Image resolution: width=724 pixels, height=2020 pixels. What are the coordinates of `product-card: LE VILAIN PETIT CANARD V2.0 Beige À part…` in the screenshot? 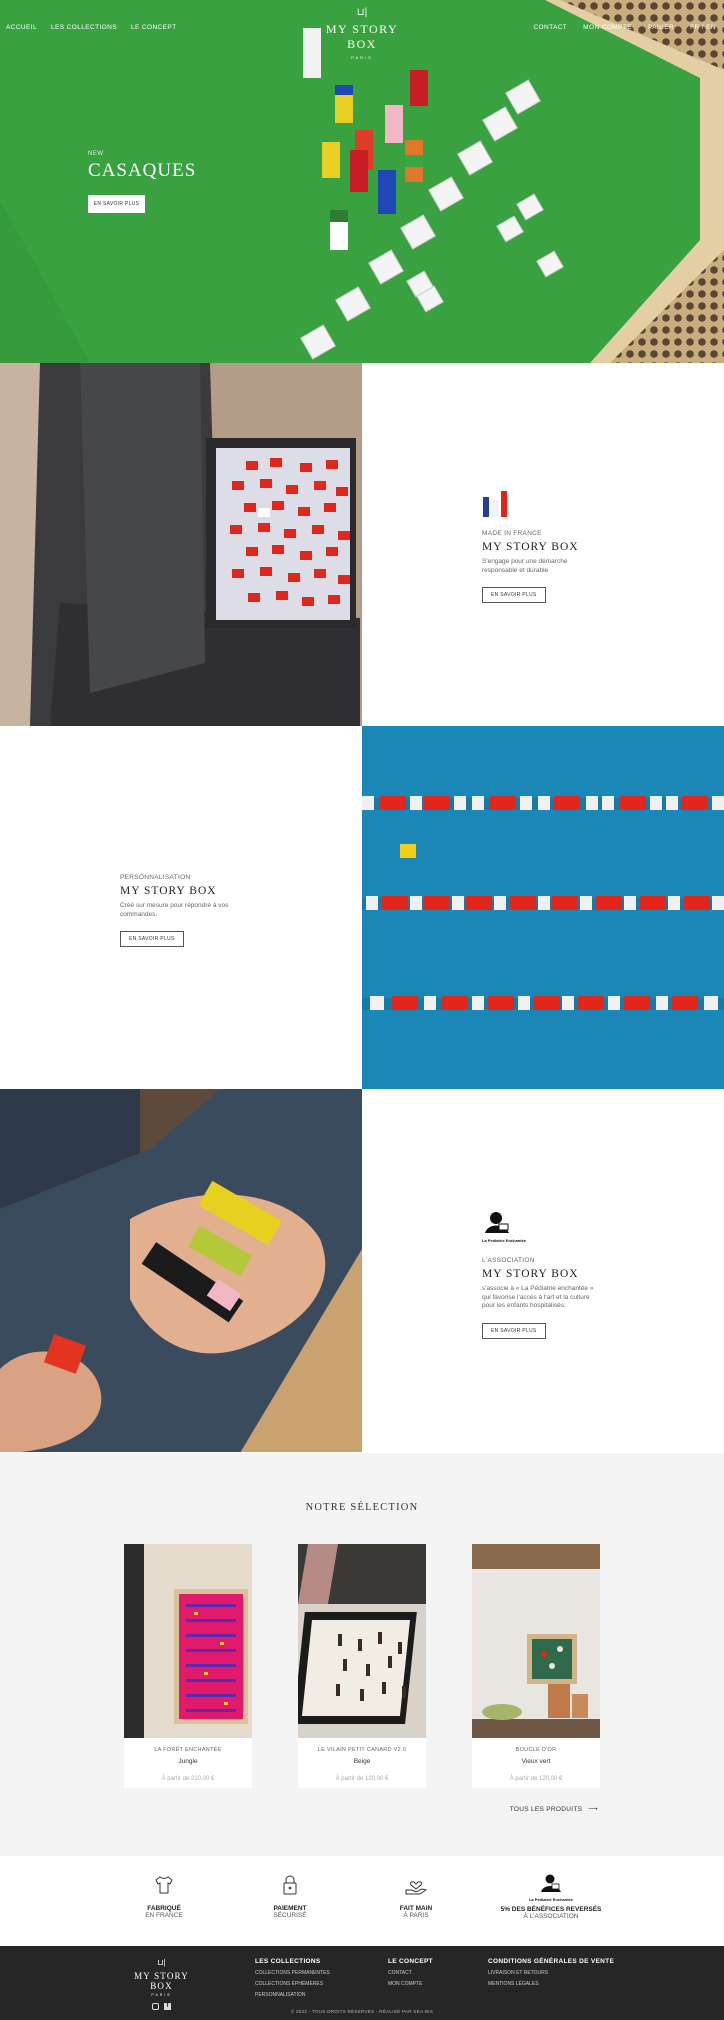 It's located at (362, 1666).